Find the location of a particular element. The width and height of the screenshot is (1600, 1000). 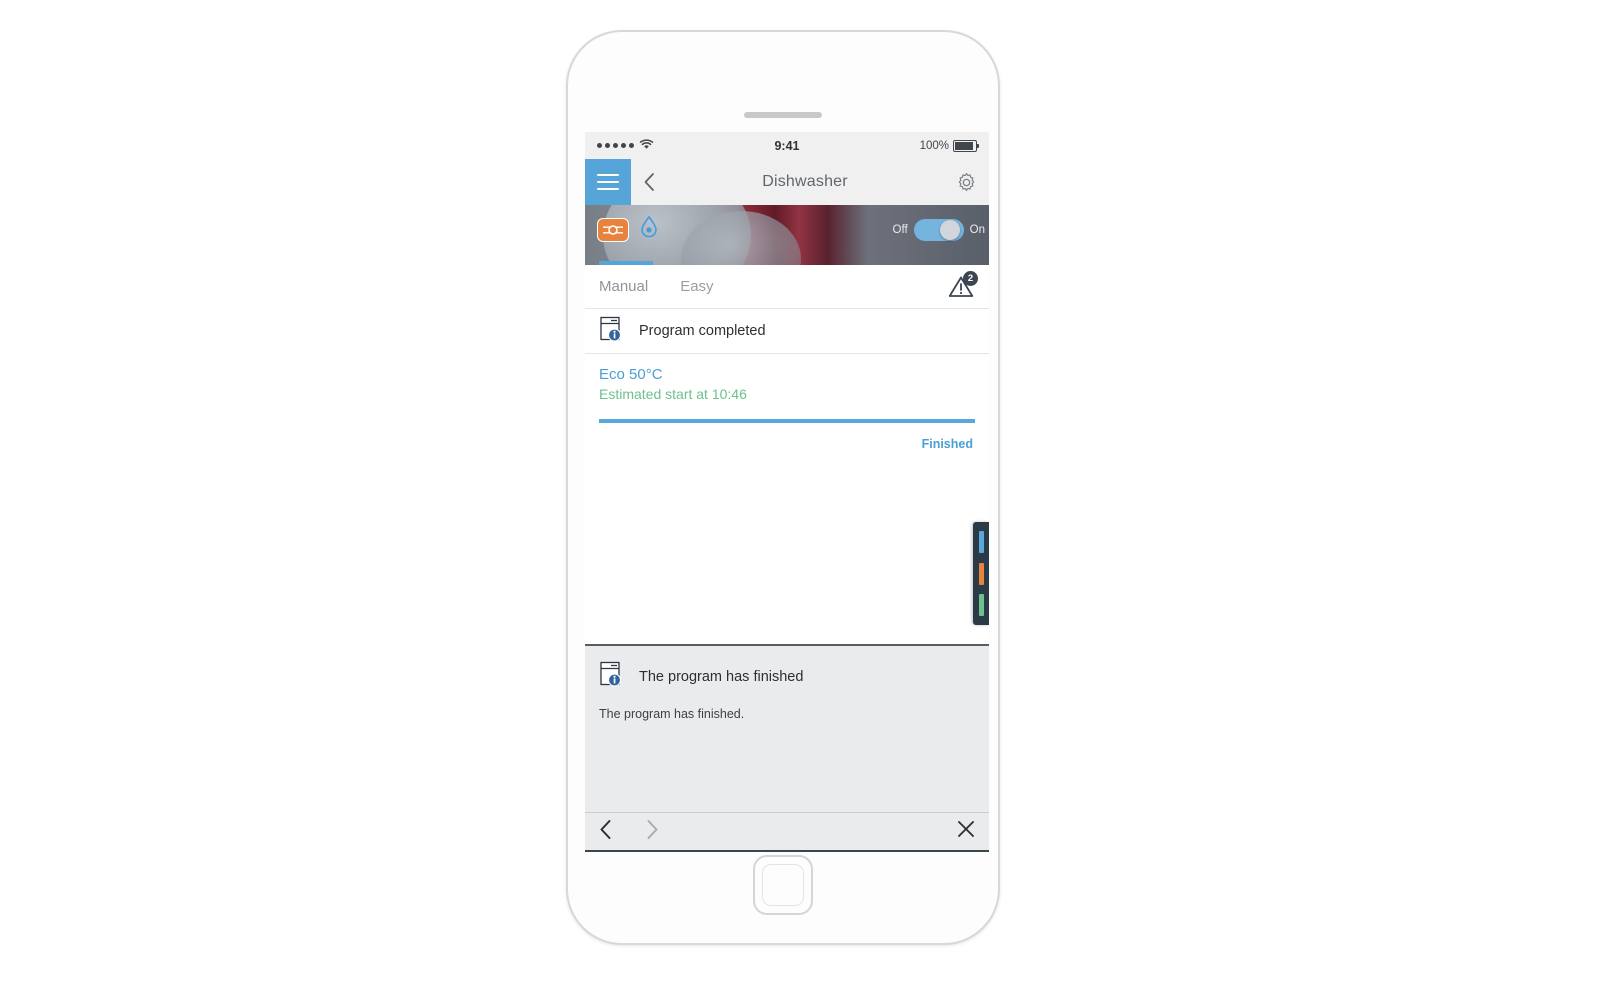

program-status-text: Program completed is located at coordinates (702, 331).